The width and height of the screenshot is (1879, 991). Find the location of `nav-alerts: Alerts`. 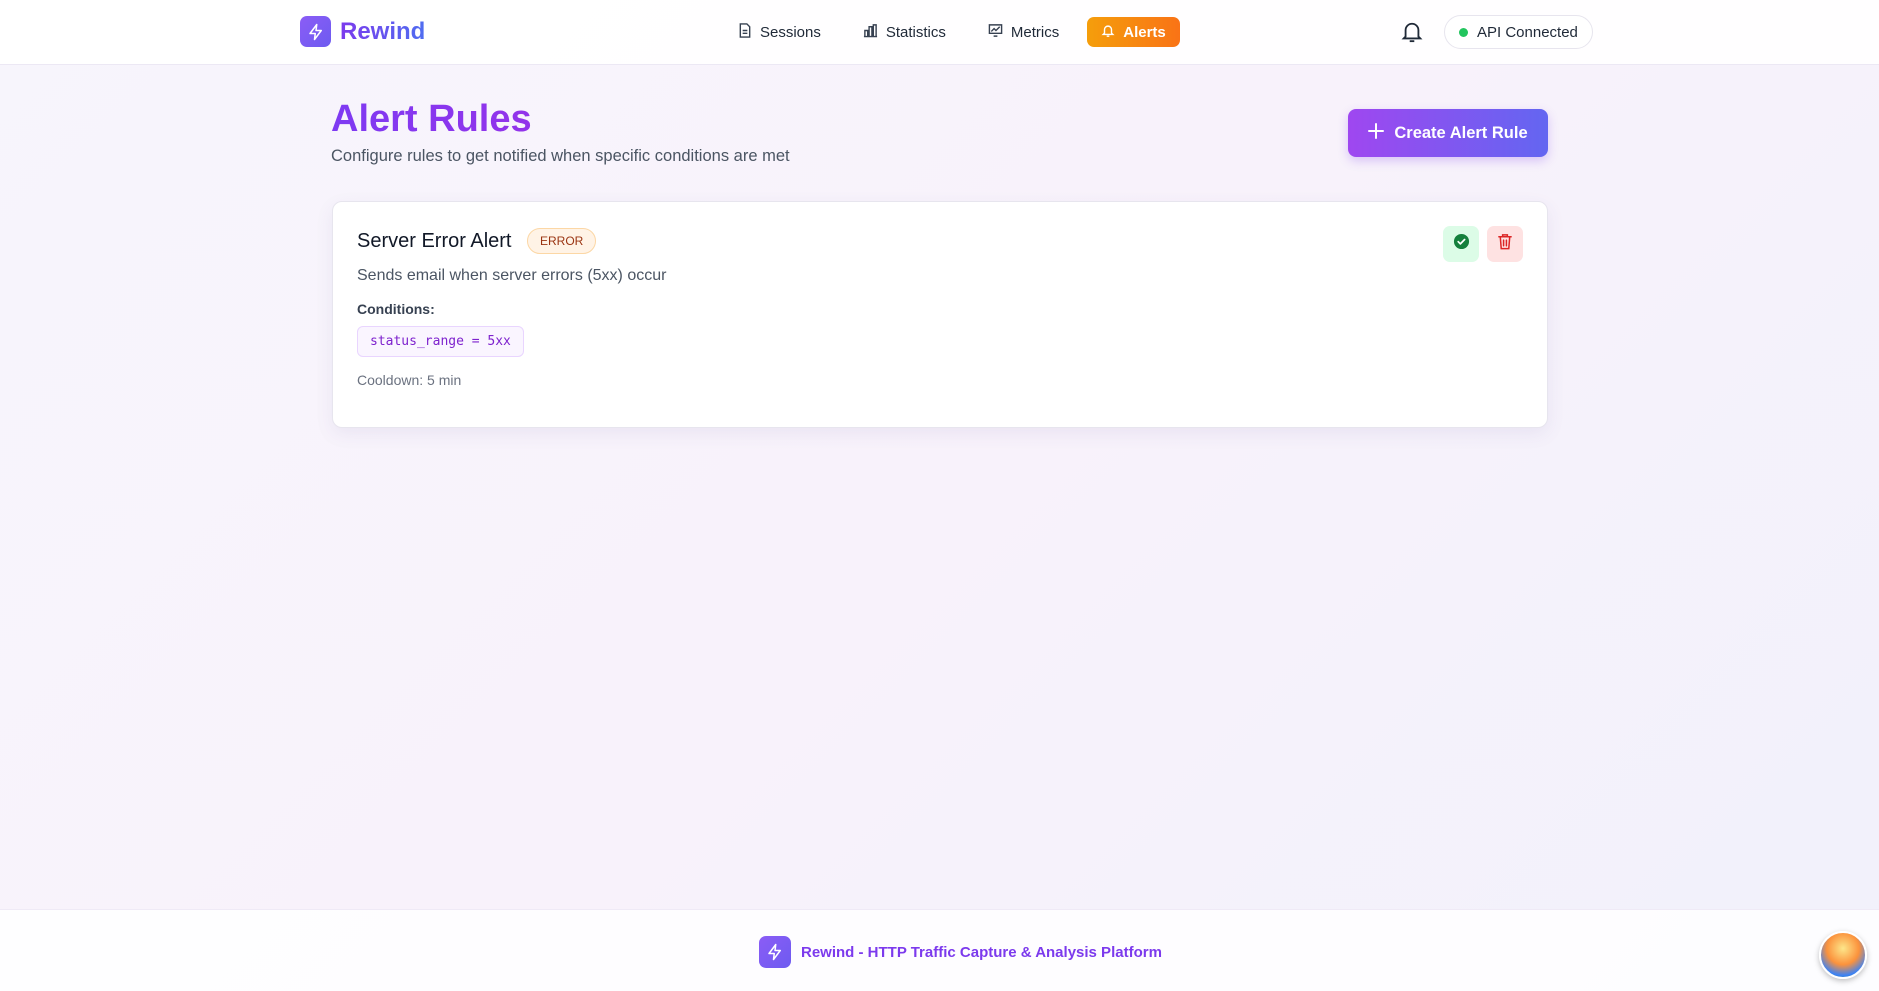

nav-alerts: Alerts is located at coordinates (1133, 32).